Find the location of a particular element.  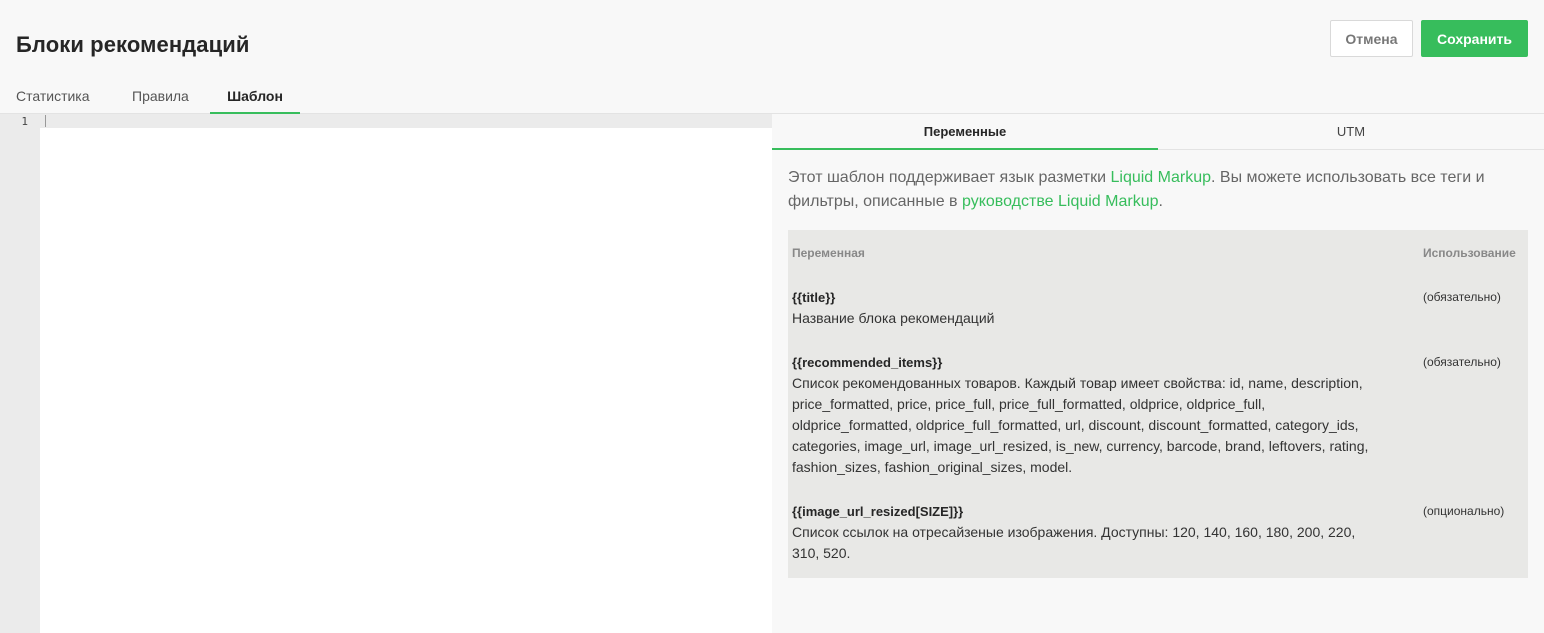

variable-description: Название блока рекомендаций is located at coordinates (893, 318).